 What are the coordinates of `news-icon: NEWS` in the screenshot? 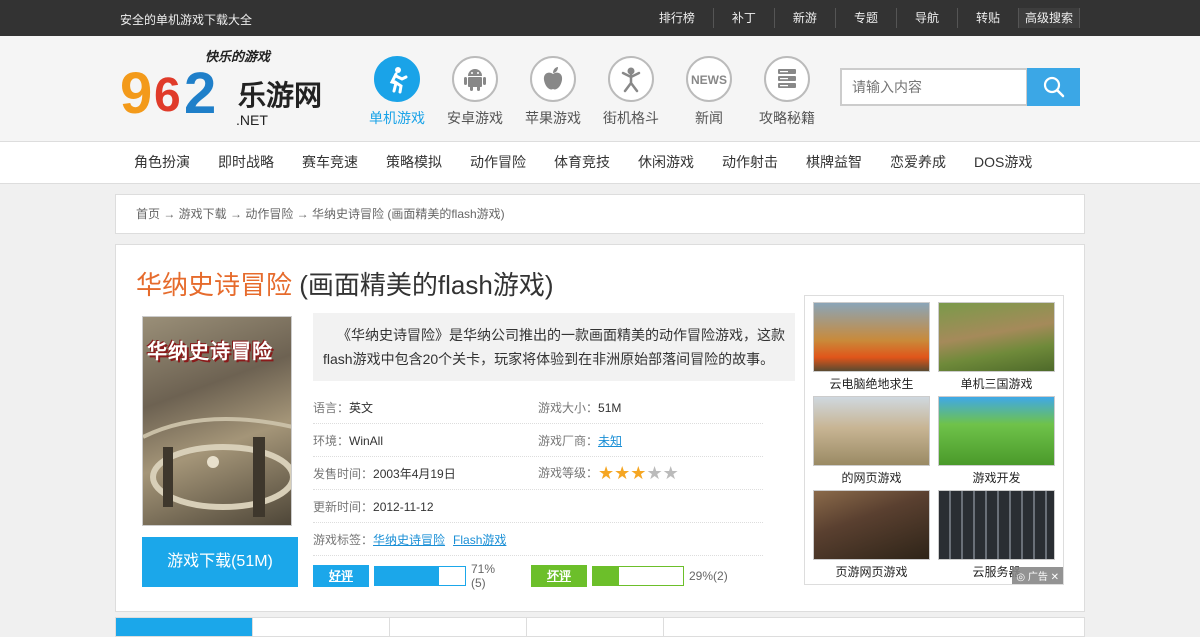 It's located at (709, 79).